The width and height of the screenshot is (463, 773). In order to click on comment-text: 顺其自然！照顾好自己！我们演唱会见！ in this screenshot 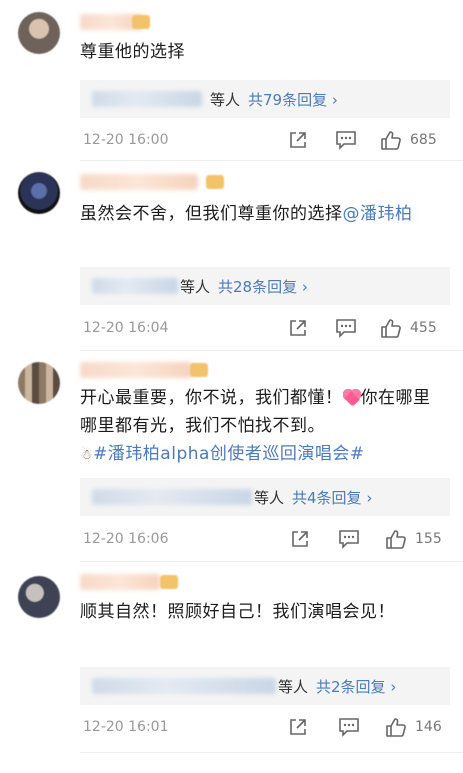, I will do `click(237, 612)`.